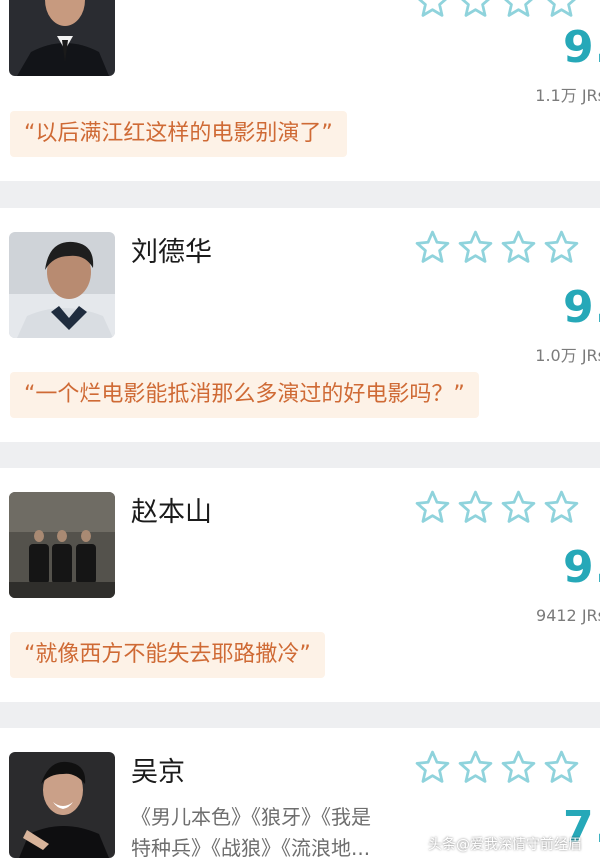  Describe the element at coordinates (167, 655) in the screenshot. I see `quote-text: “就像西方不能失去耶路撒冷”` at that location.